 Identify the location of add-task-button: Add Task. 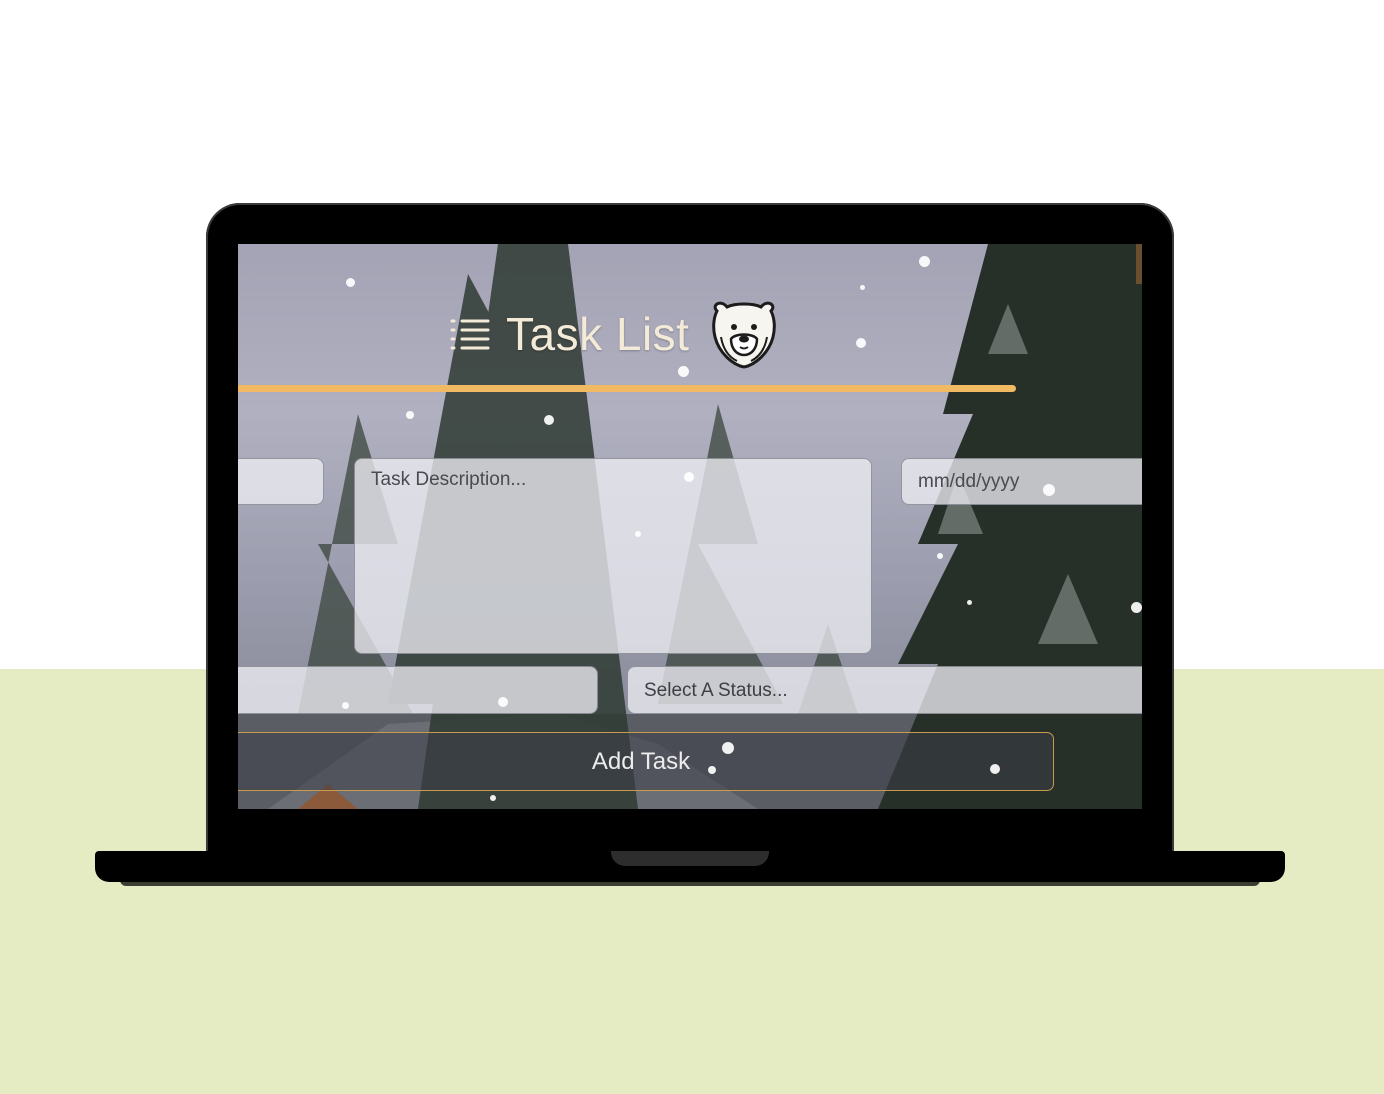
(646, 761).